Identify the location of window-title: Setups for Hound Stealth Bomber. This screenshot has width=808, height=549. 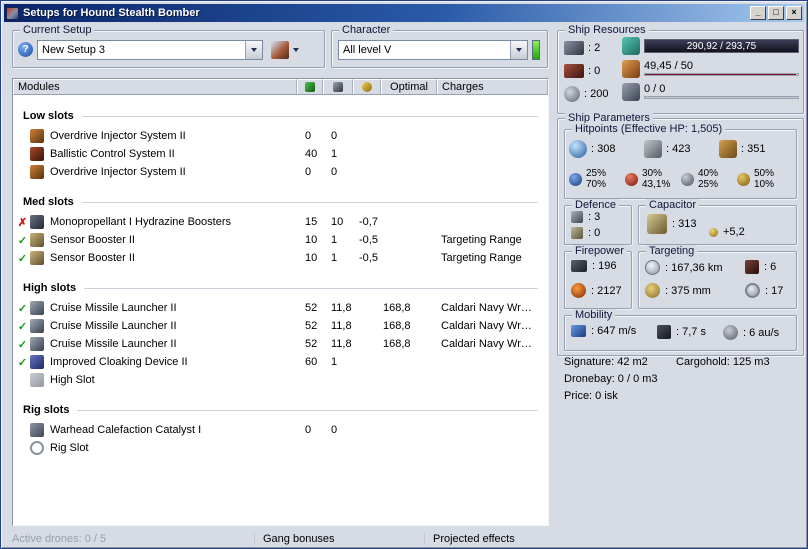
(111, 13).